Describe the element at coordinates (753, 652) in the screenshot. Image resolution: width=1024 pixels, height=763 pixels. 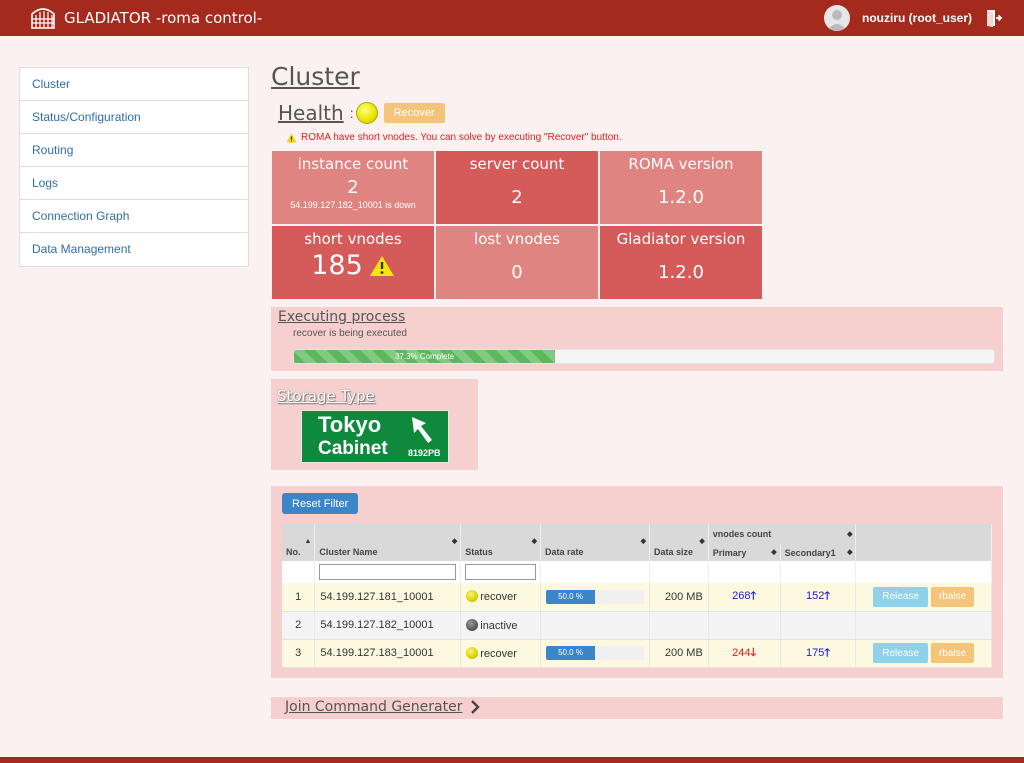
I see `arrow-down-icon: 🡓` at that location.